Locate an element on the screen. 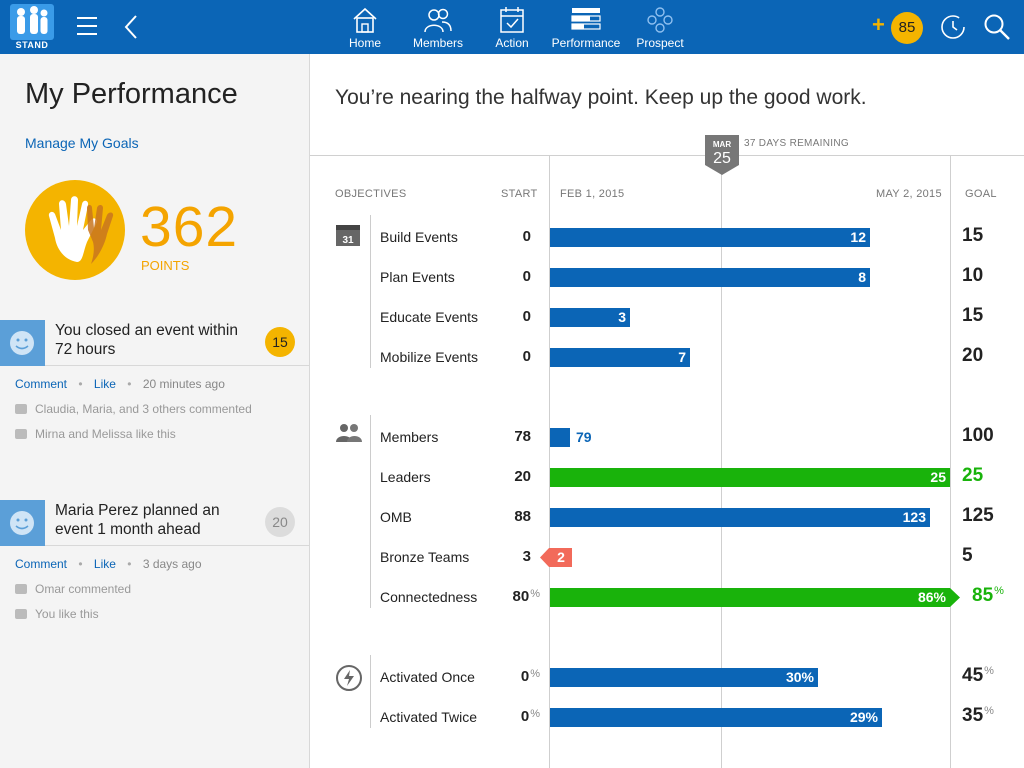 This screenshot has height=768, width=1024. objective-current: 86% is located at coordinates (931, 597).